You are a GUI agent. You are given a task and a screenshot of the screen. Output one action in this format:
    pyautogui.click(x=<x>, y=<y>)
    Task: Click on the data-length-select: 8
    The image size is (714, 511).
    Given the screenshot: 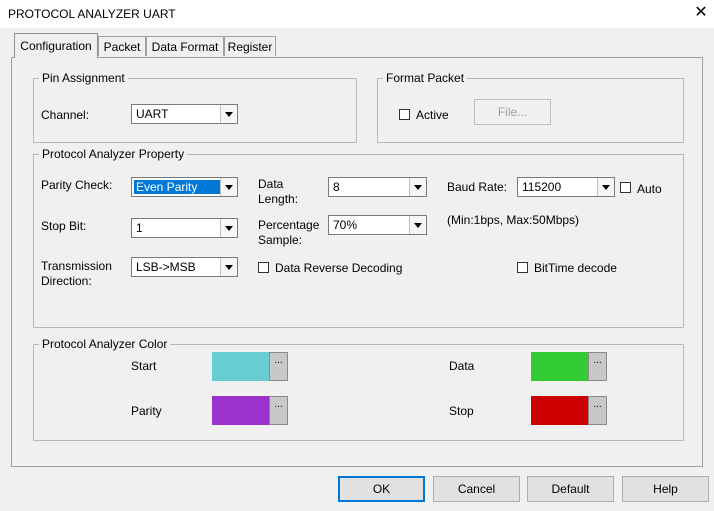 What is the action you would take?
    pyautogui.click(x=377, y=187)
    